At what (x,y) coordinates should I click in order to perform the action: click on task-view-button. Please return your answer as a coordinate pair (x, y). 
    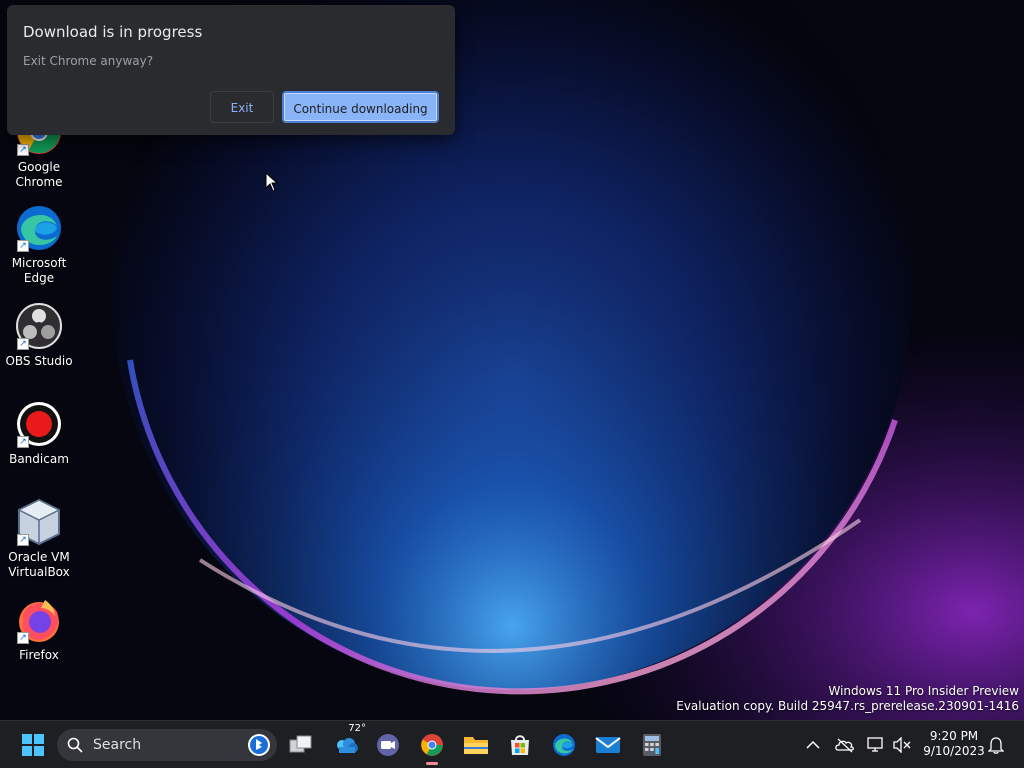
    Looking at the image, I should click on (301, 745).